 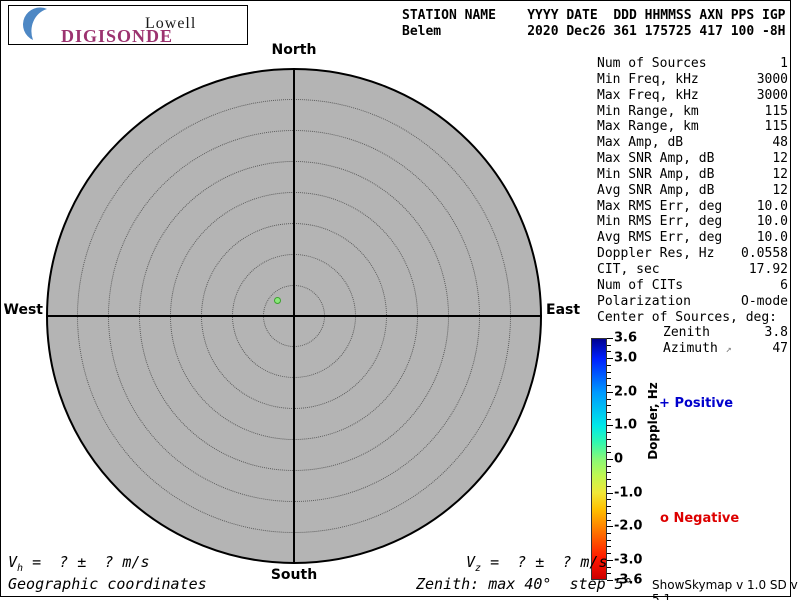 What do you see at coordinates (23, 310) in the screenshot?
I see `compass-label-west: West` at bounding box center [23, 310].